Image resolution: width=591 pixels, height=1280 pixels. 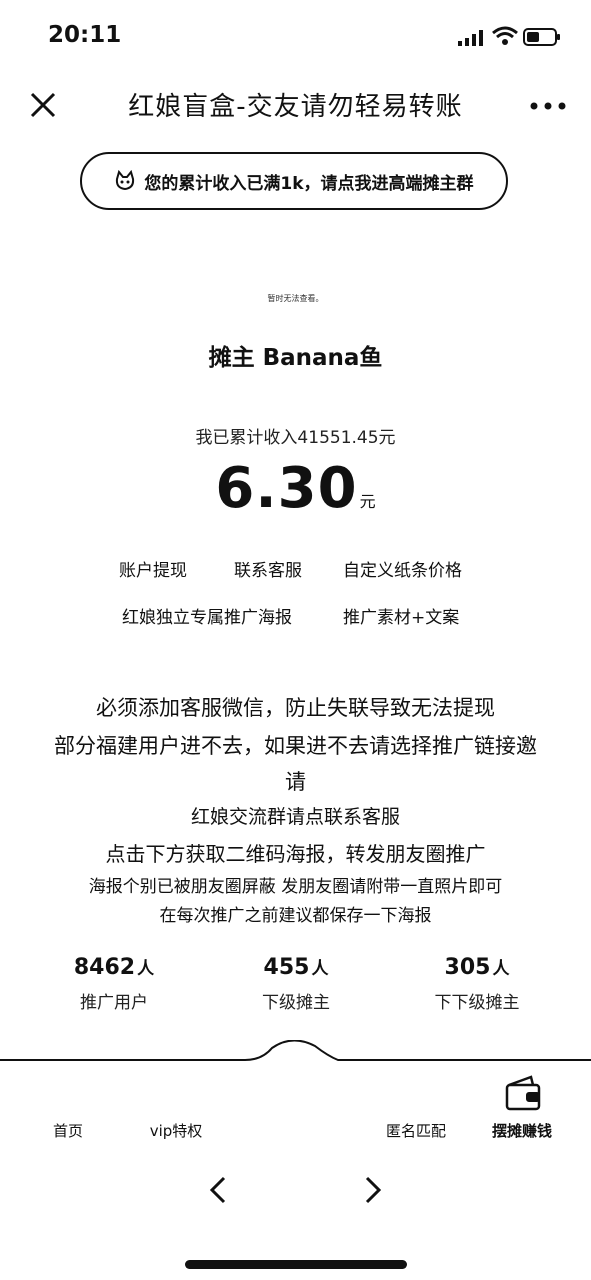 I want to click on stat-value: 8462, so click(x=104, y=967).